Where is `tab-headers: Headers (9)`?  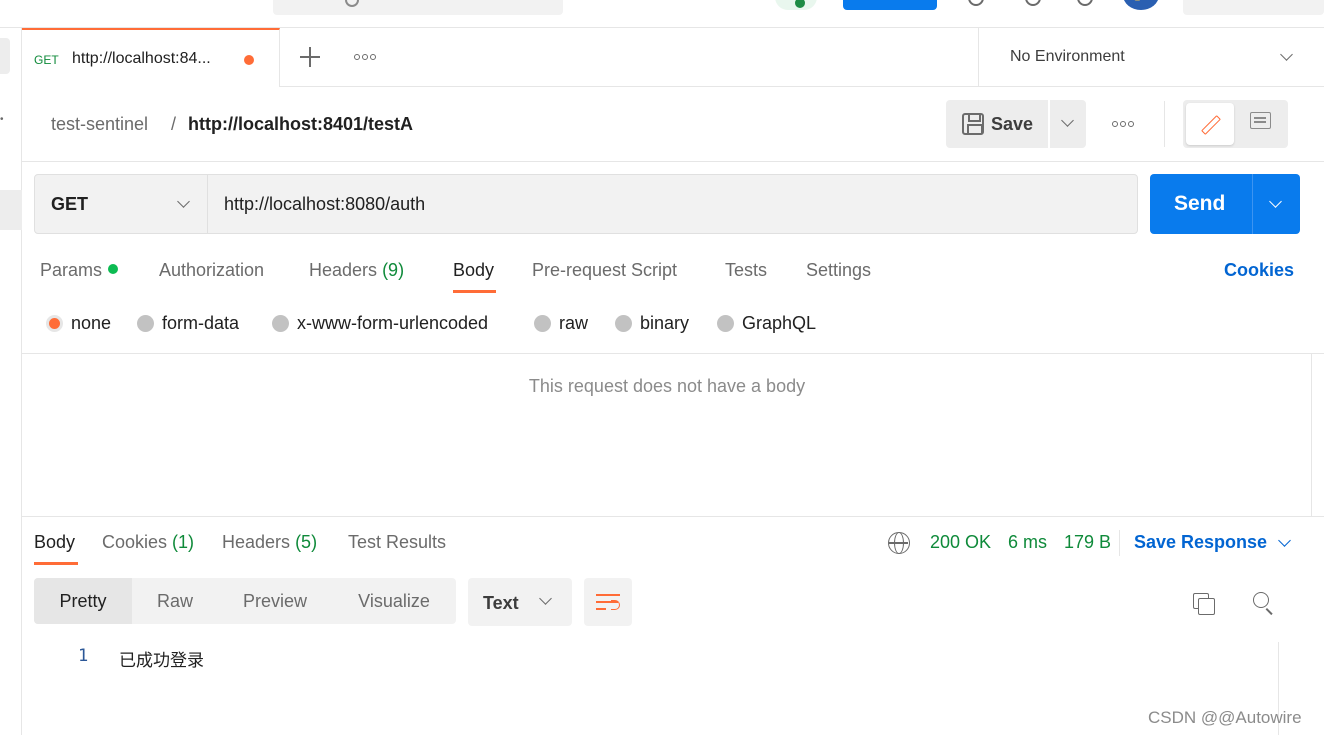 tab-headers: Headers (9) is located at coordinates (356, 270).